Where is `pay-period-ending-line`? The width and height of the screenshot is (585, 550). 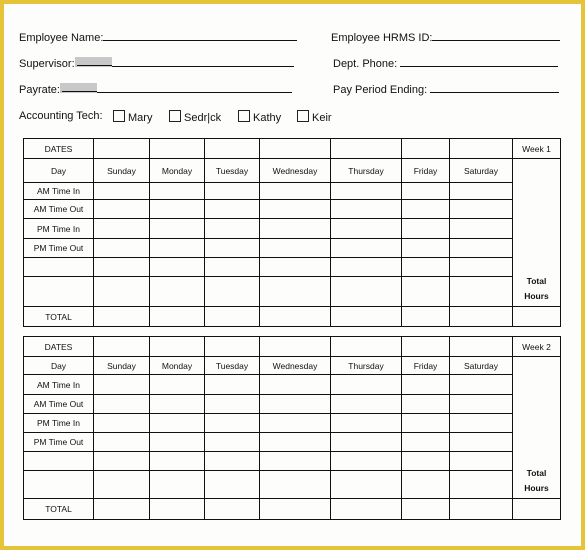 pay-period-ending-line is located at coordinates (495, 87).